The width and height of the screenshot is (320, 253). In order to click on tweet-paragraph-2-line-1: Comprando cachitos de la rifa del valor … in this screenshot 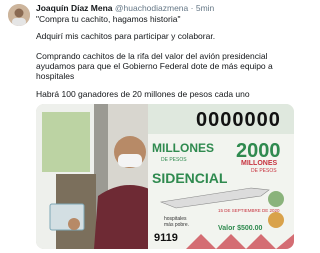, I will do `click(152, 56)`.